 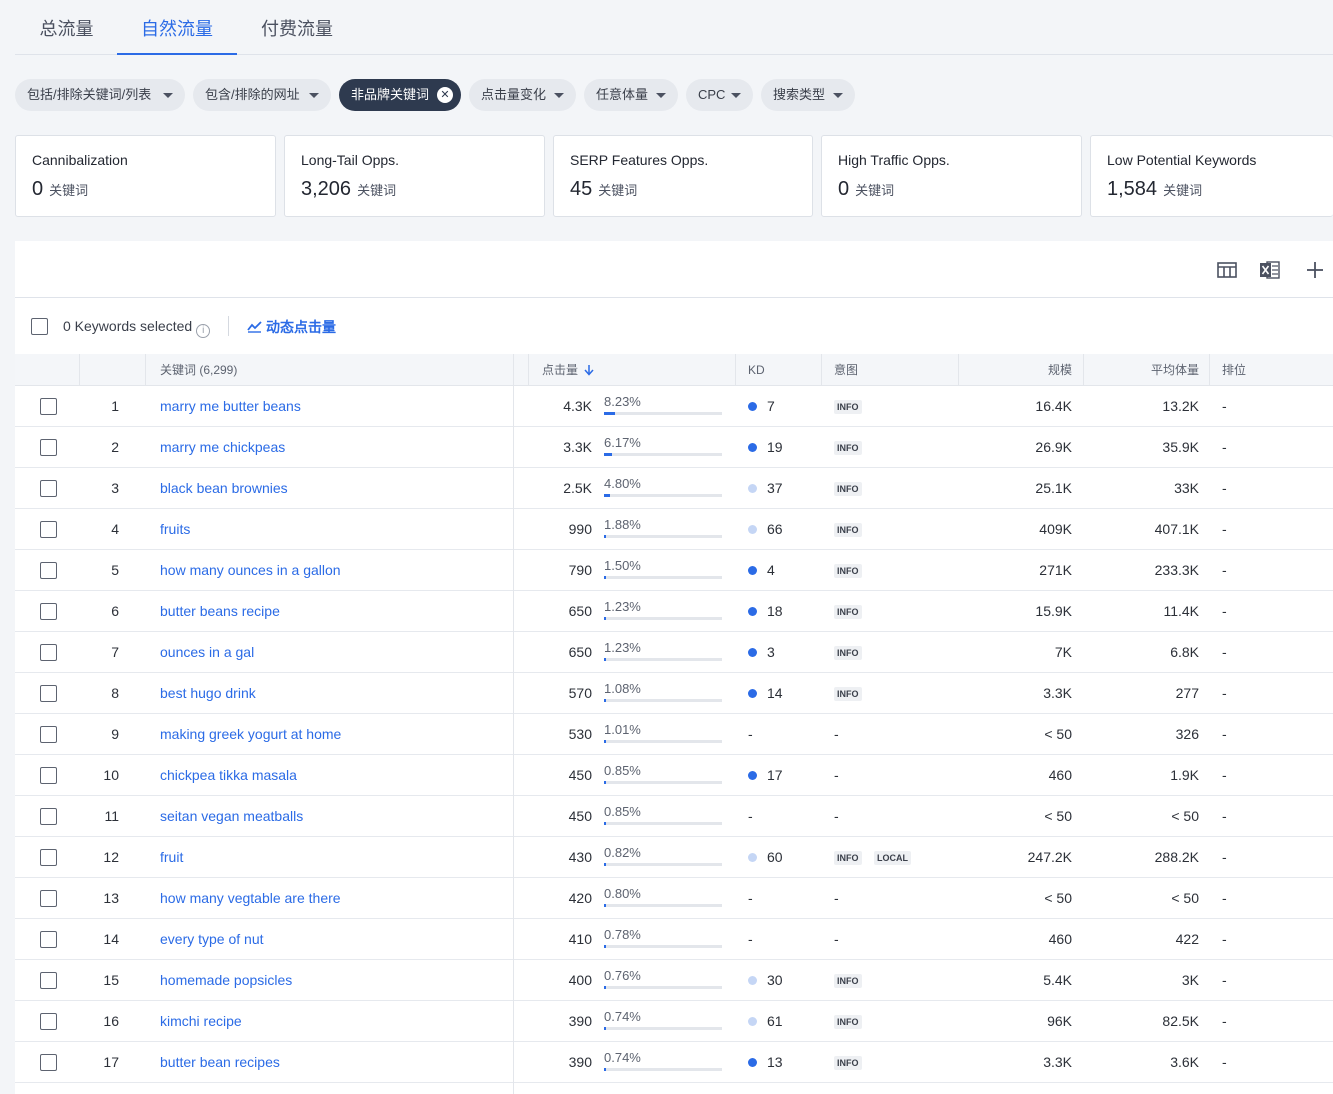 What do you see at coordinates (836, 816) in the screenshot?
I see `intent-empty: -` at bounding box center [836, 816].